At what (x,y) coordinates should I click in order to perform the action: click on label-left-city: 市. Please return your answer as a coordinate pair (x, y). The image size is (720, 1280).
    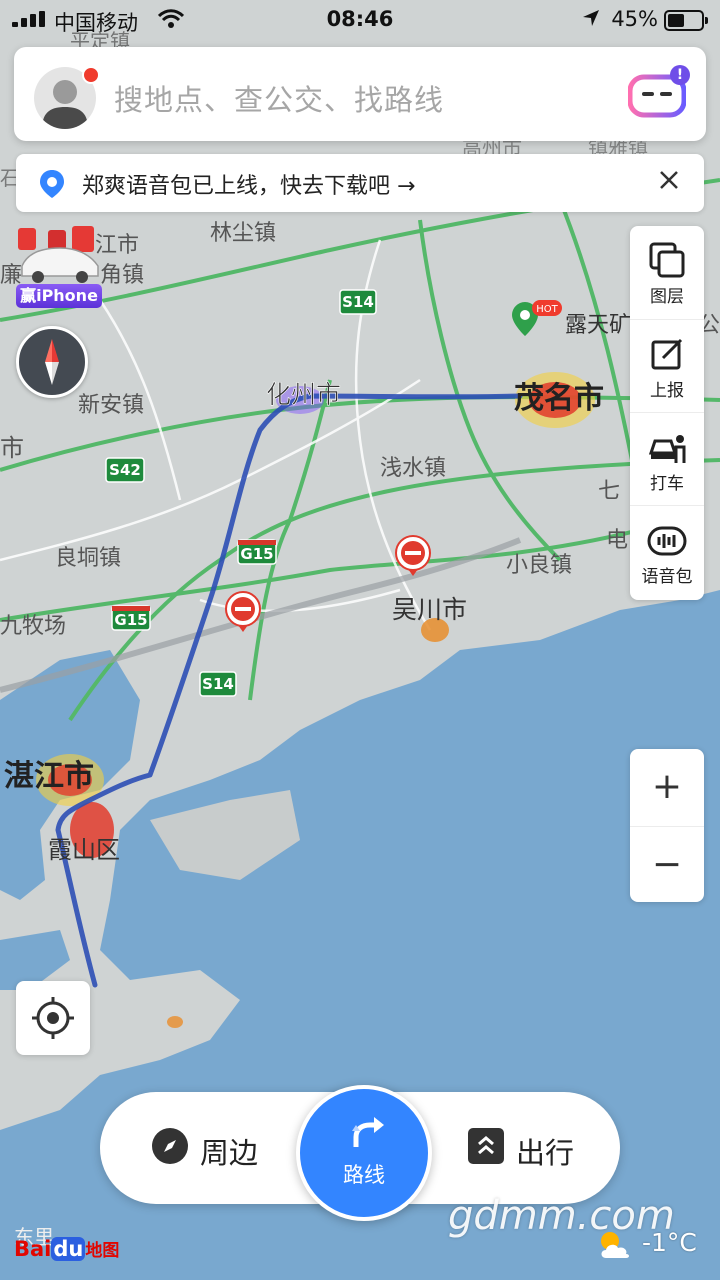
    Looking at the image, I should click on (12, 448).